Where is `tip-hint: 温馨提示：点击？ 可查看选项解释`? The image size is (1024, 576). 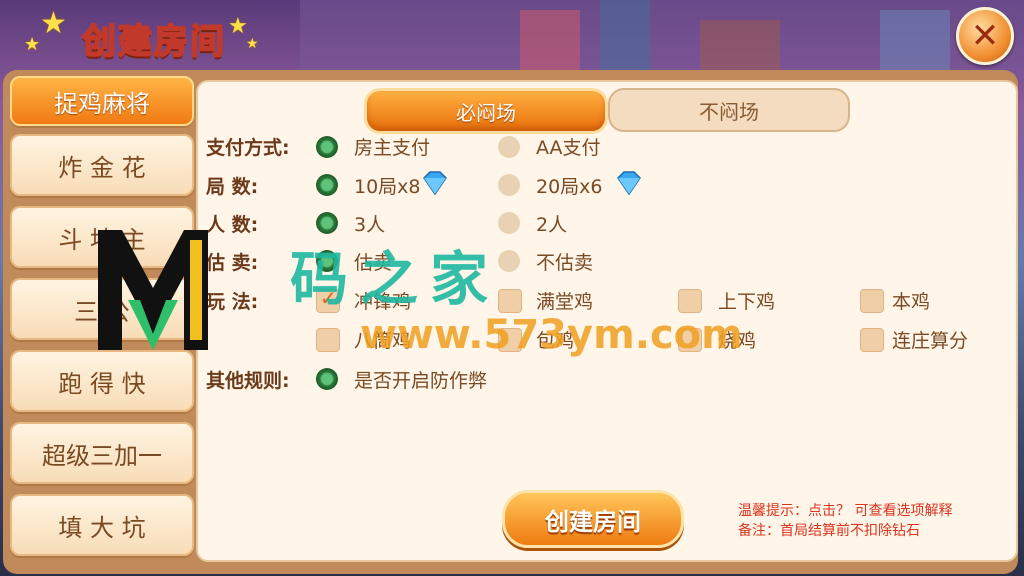 tip-hint: 温馨提示：点击？ 可查看选项解释 is located at coordinates (845, 511).